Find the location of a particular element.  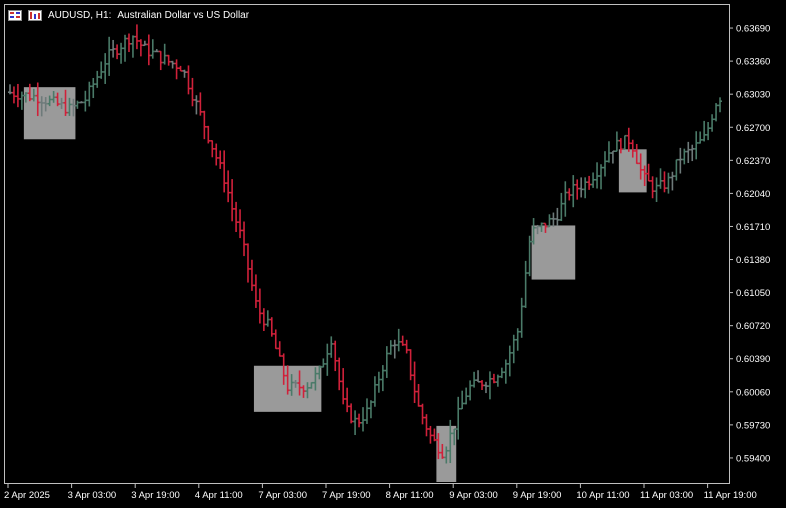

y-tick-label: 0.59400 is located at coordinates (753, 458).